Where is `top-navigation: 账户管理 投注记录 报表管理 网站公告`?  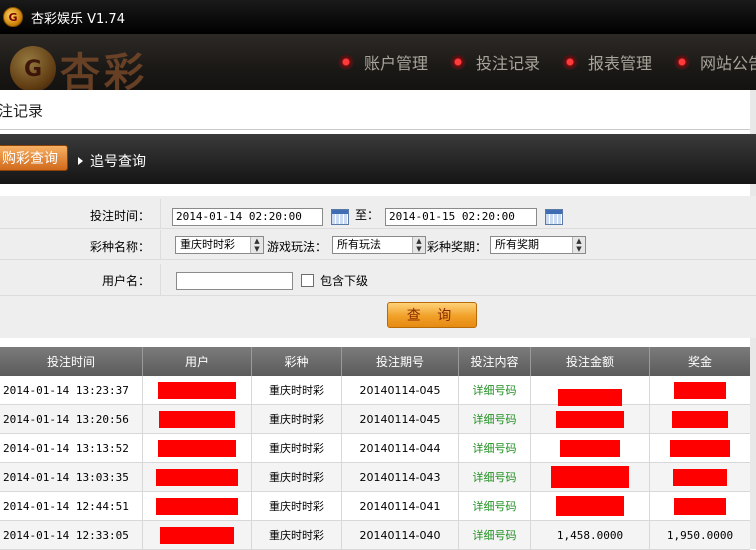
top-navigation: 账户管理 投注记录 报表管理 网站公告 is located at coordinates (547, 62).